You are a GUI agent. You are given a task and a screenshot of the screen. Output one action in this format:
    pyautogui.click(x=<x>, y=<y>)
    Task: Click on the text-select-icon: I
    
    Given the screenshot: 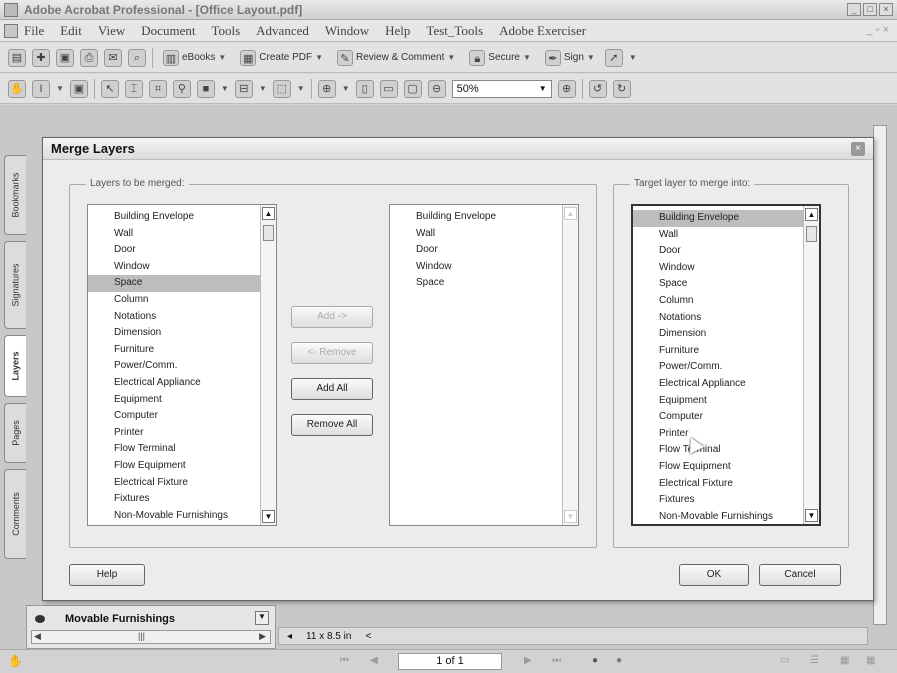 What is the action you would take?
    pyautogui.click(x=41, y=88)
    